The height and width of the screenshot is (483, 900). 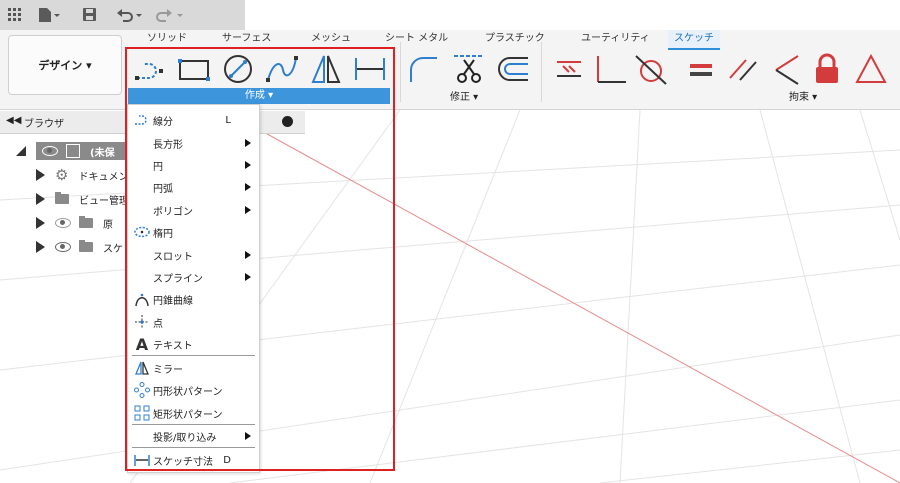 What do you see at coordinates (113, 249) in the screenshot?
I see `tree-label: スケ` at bounding box center [113, 249].